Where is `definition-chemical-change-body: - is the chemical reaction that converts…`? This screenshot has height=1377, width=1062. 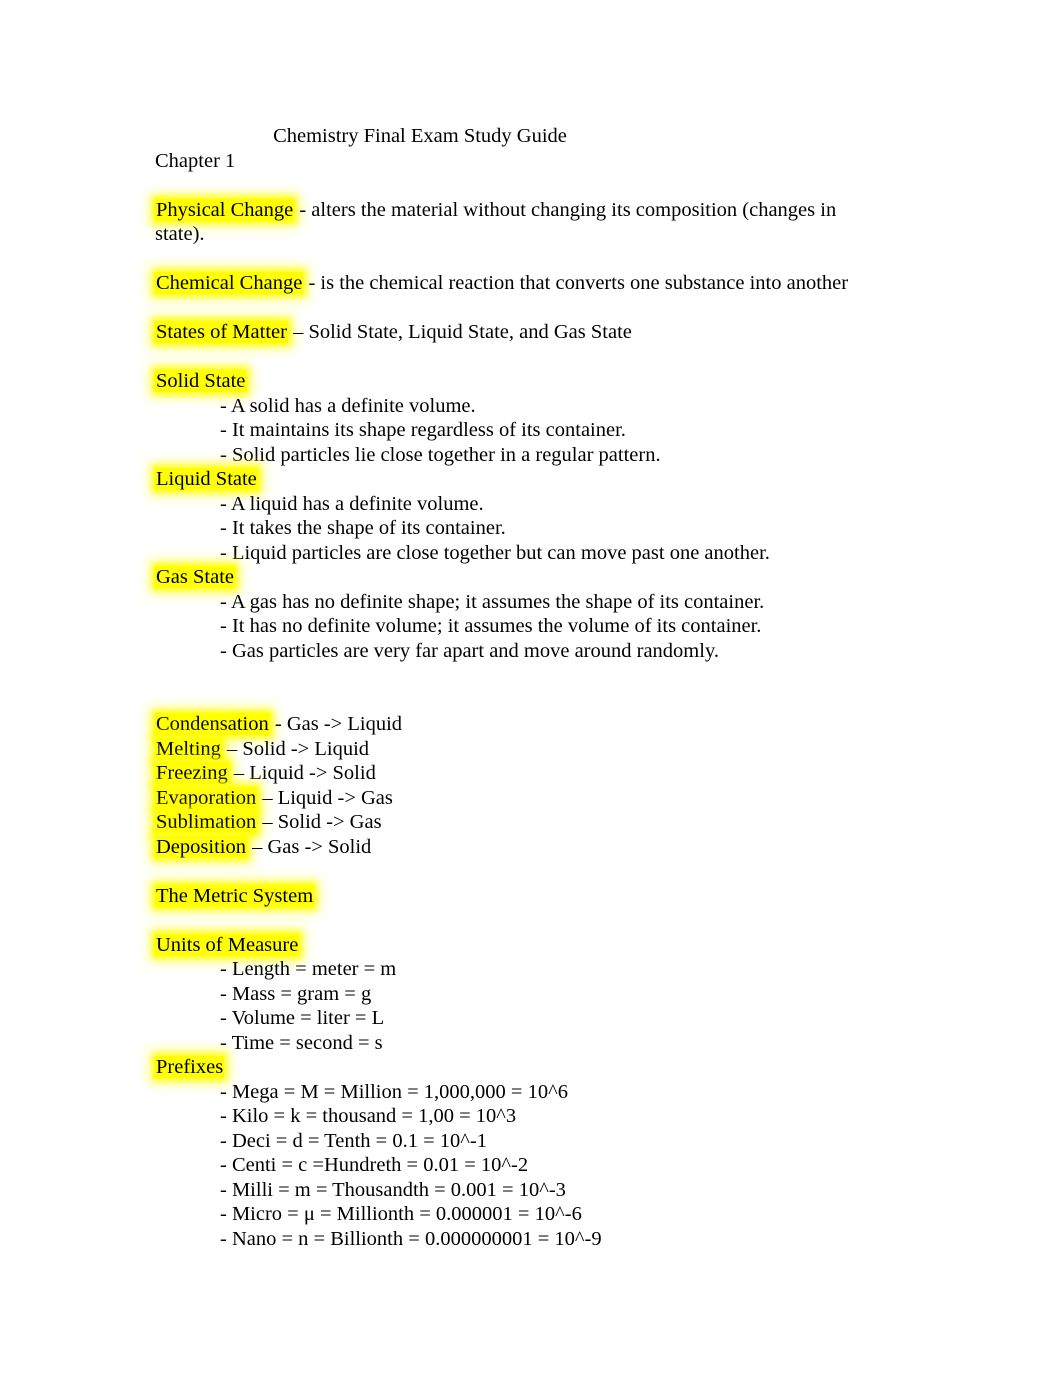
definition-chemical-change-body: - is the chemical reaction that converts… is located at coordinates (576, 283).